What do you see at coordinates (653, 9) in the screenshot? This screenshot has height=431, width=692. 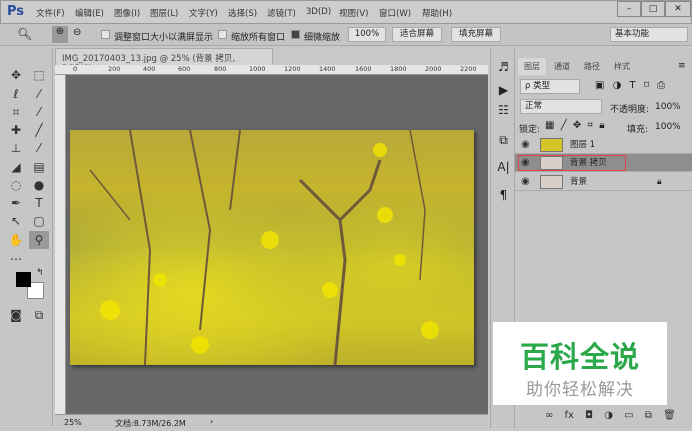 I see `maximize-button: □` at bounding box center [653, 9].